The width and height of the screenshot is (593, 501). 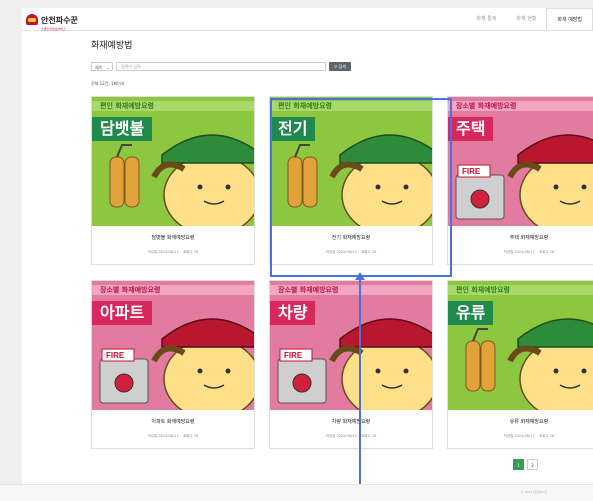 I want to click on chevron-down-icon: ⌄, so click(x=108, y=67).